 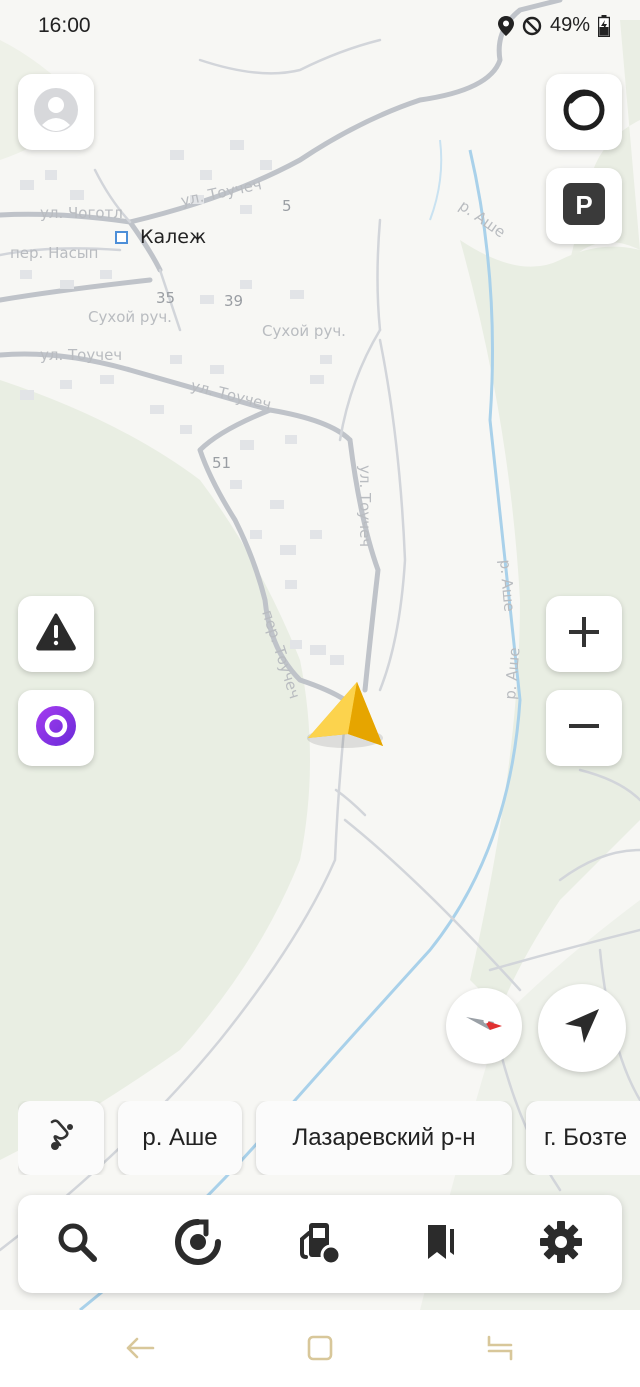 I want to click on svg-text: 51, so click(x=221, y=463).